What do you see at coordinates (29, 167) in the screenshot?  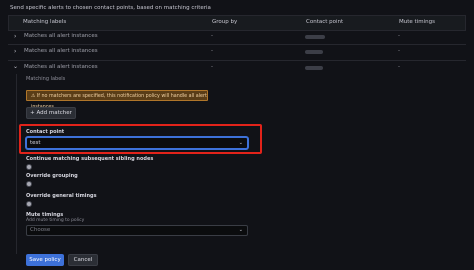 I see `continue-matching-toggle` at bounding box center [29, 167].